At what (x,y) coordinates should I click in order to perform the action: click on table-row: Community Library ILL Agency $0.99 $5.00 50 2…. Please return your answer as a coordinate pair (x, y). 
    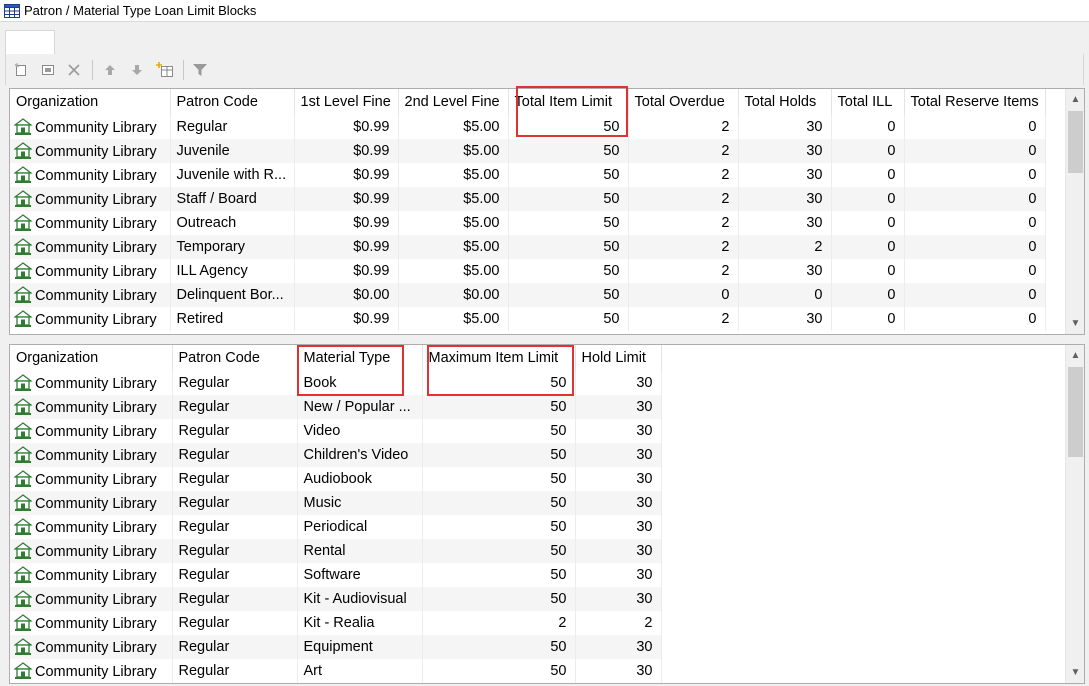
    Looking at the image, I should click on (528, 271).